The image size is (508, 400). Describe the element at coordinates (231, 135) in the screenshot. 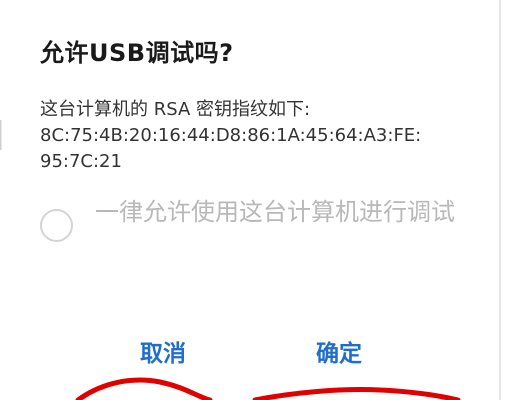

I see `fingerprint-part-1: 8C:75:4B:20:16:44:D8:86:1A:45:64:A3:FE:` at that location.